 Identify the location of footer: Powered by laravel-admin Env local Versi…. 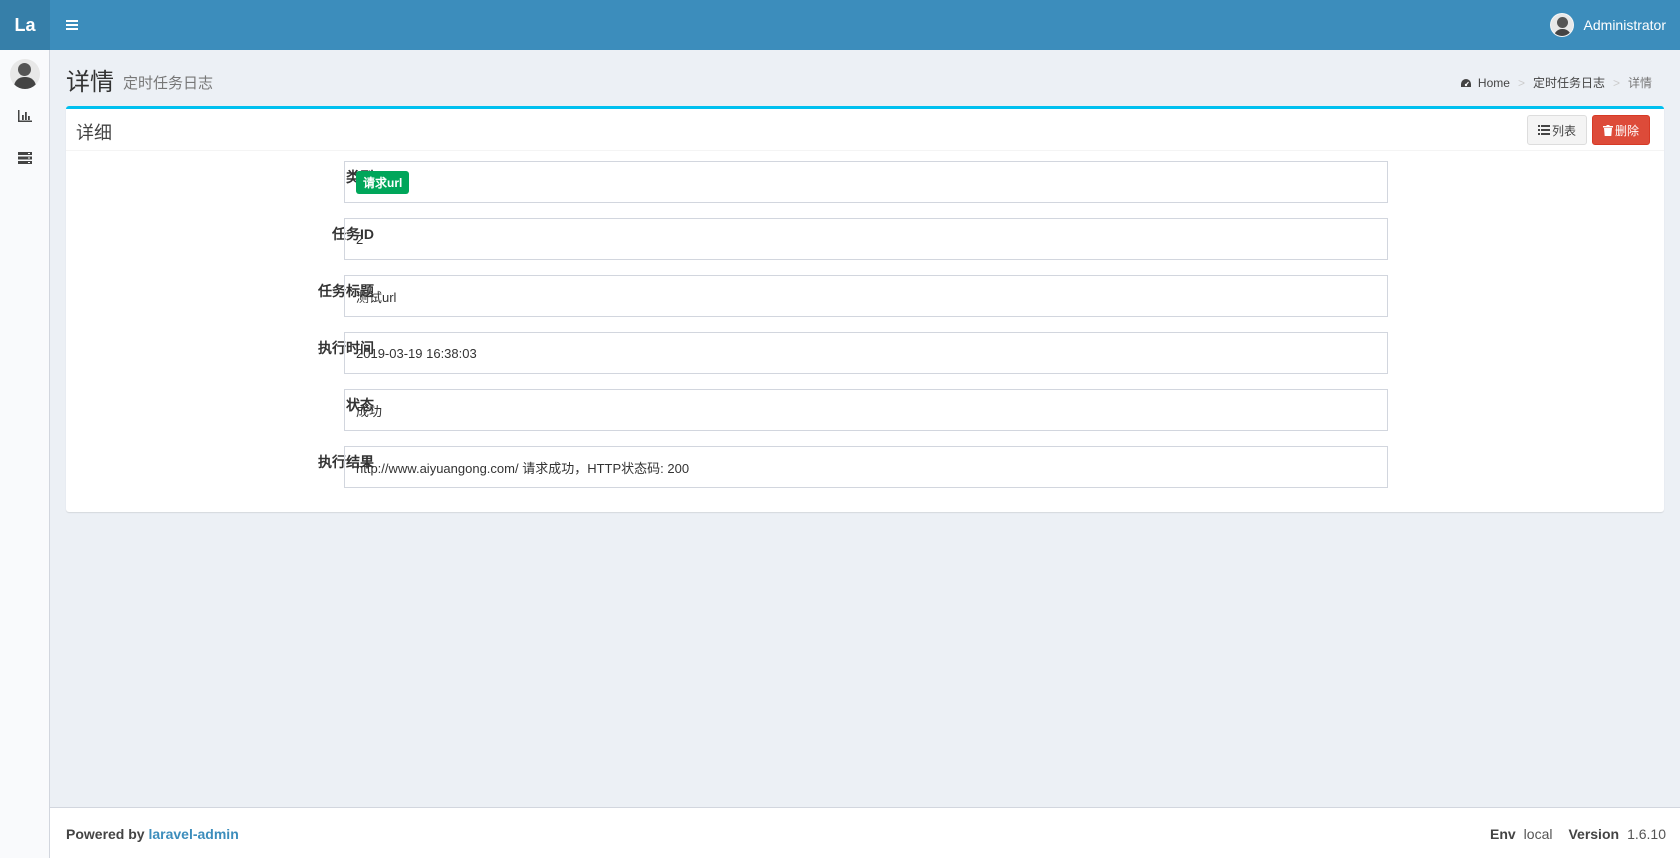
(865, 832).